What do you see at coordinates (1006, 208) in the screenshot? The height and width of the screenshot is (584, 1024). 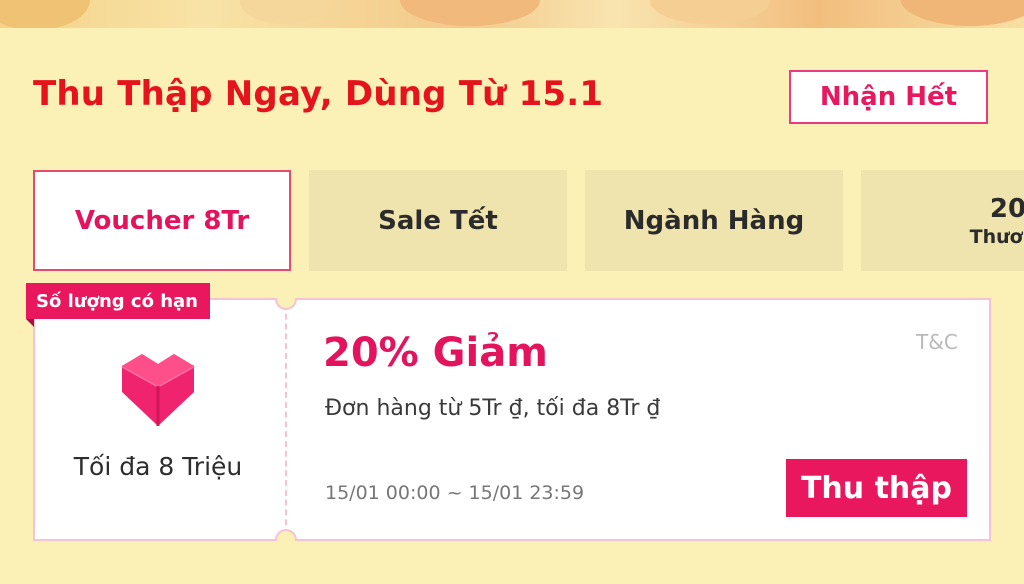 I see `tab-label: 20%` at bounding box center [1006, 208].